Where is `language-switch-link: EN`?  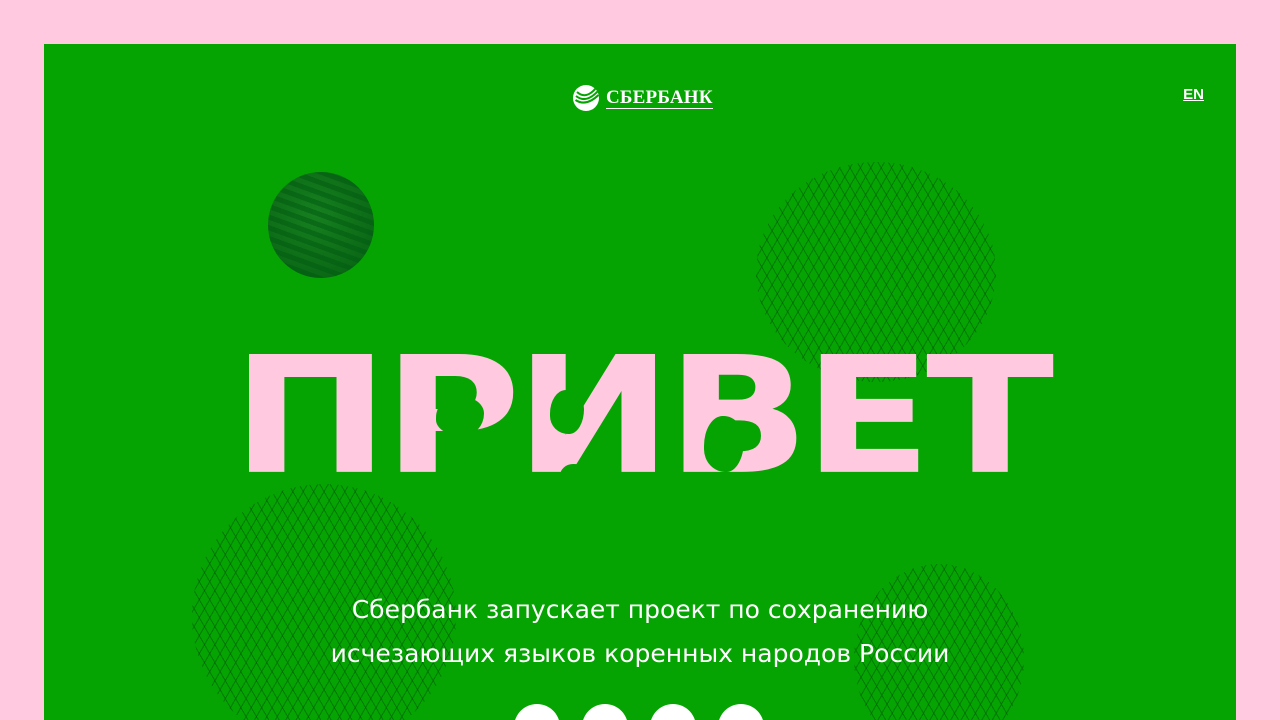 language-switch-link: EN is located at coordinates (1193, 94).